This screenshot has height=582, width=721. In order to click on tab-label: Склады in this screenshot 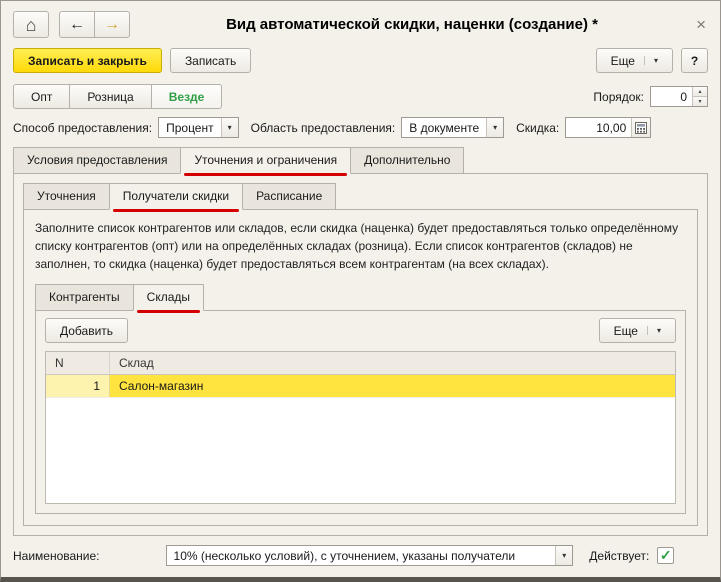, I will do `click(168, 297)`.